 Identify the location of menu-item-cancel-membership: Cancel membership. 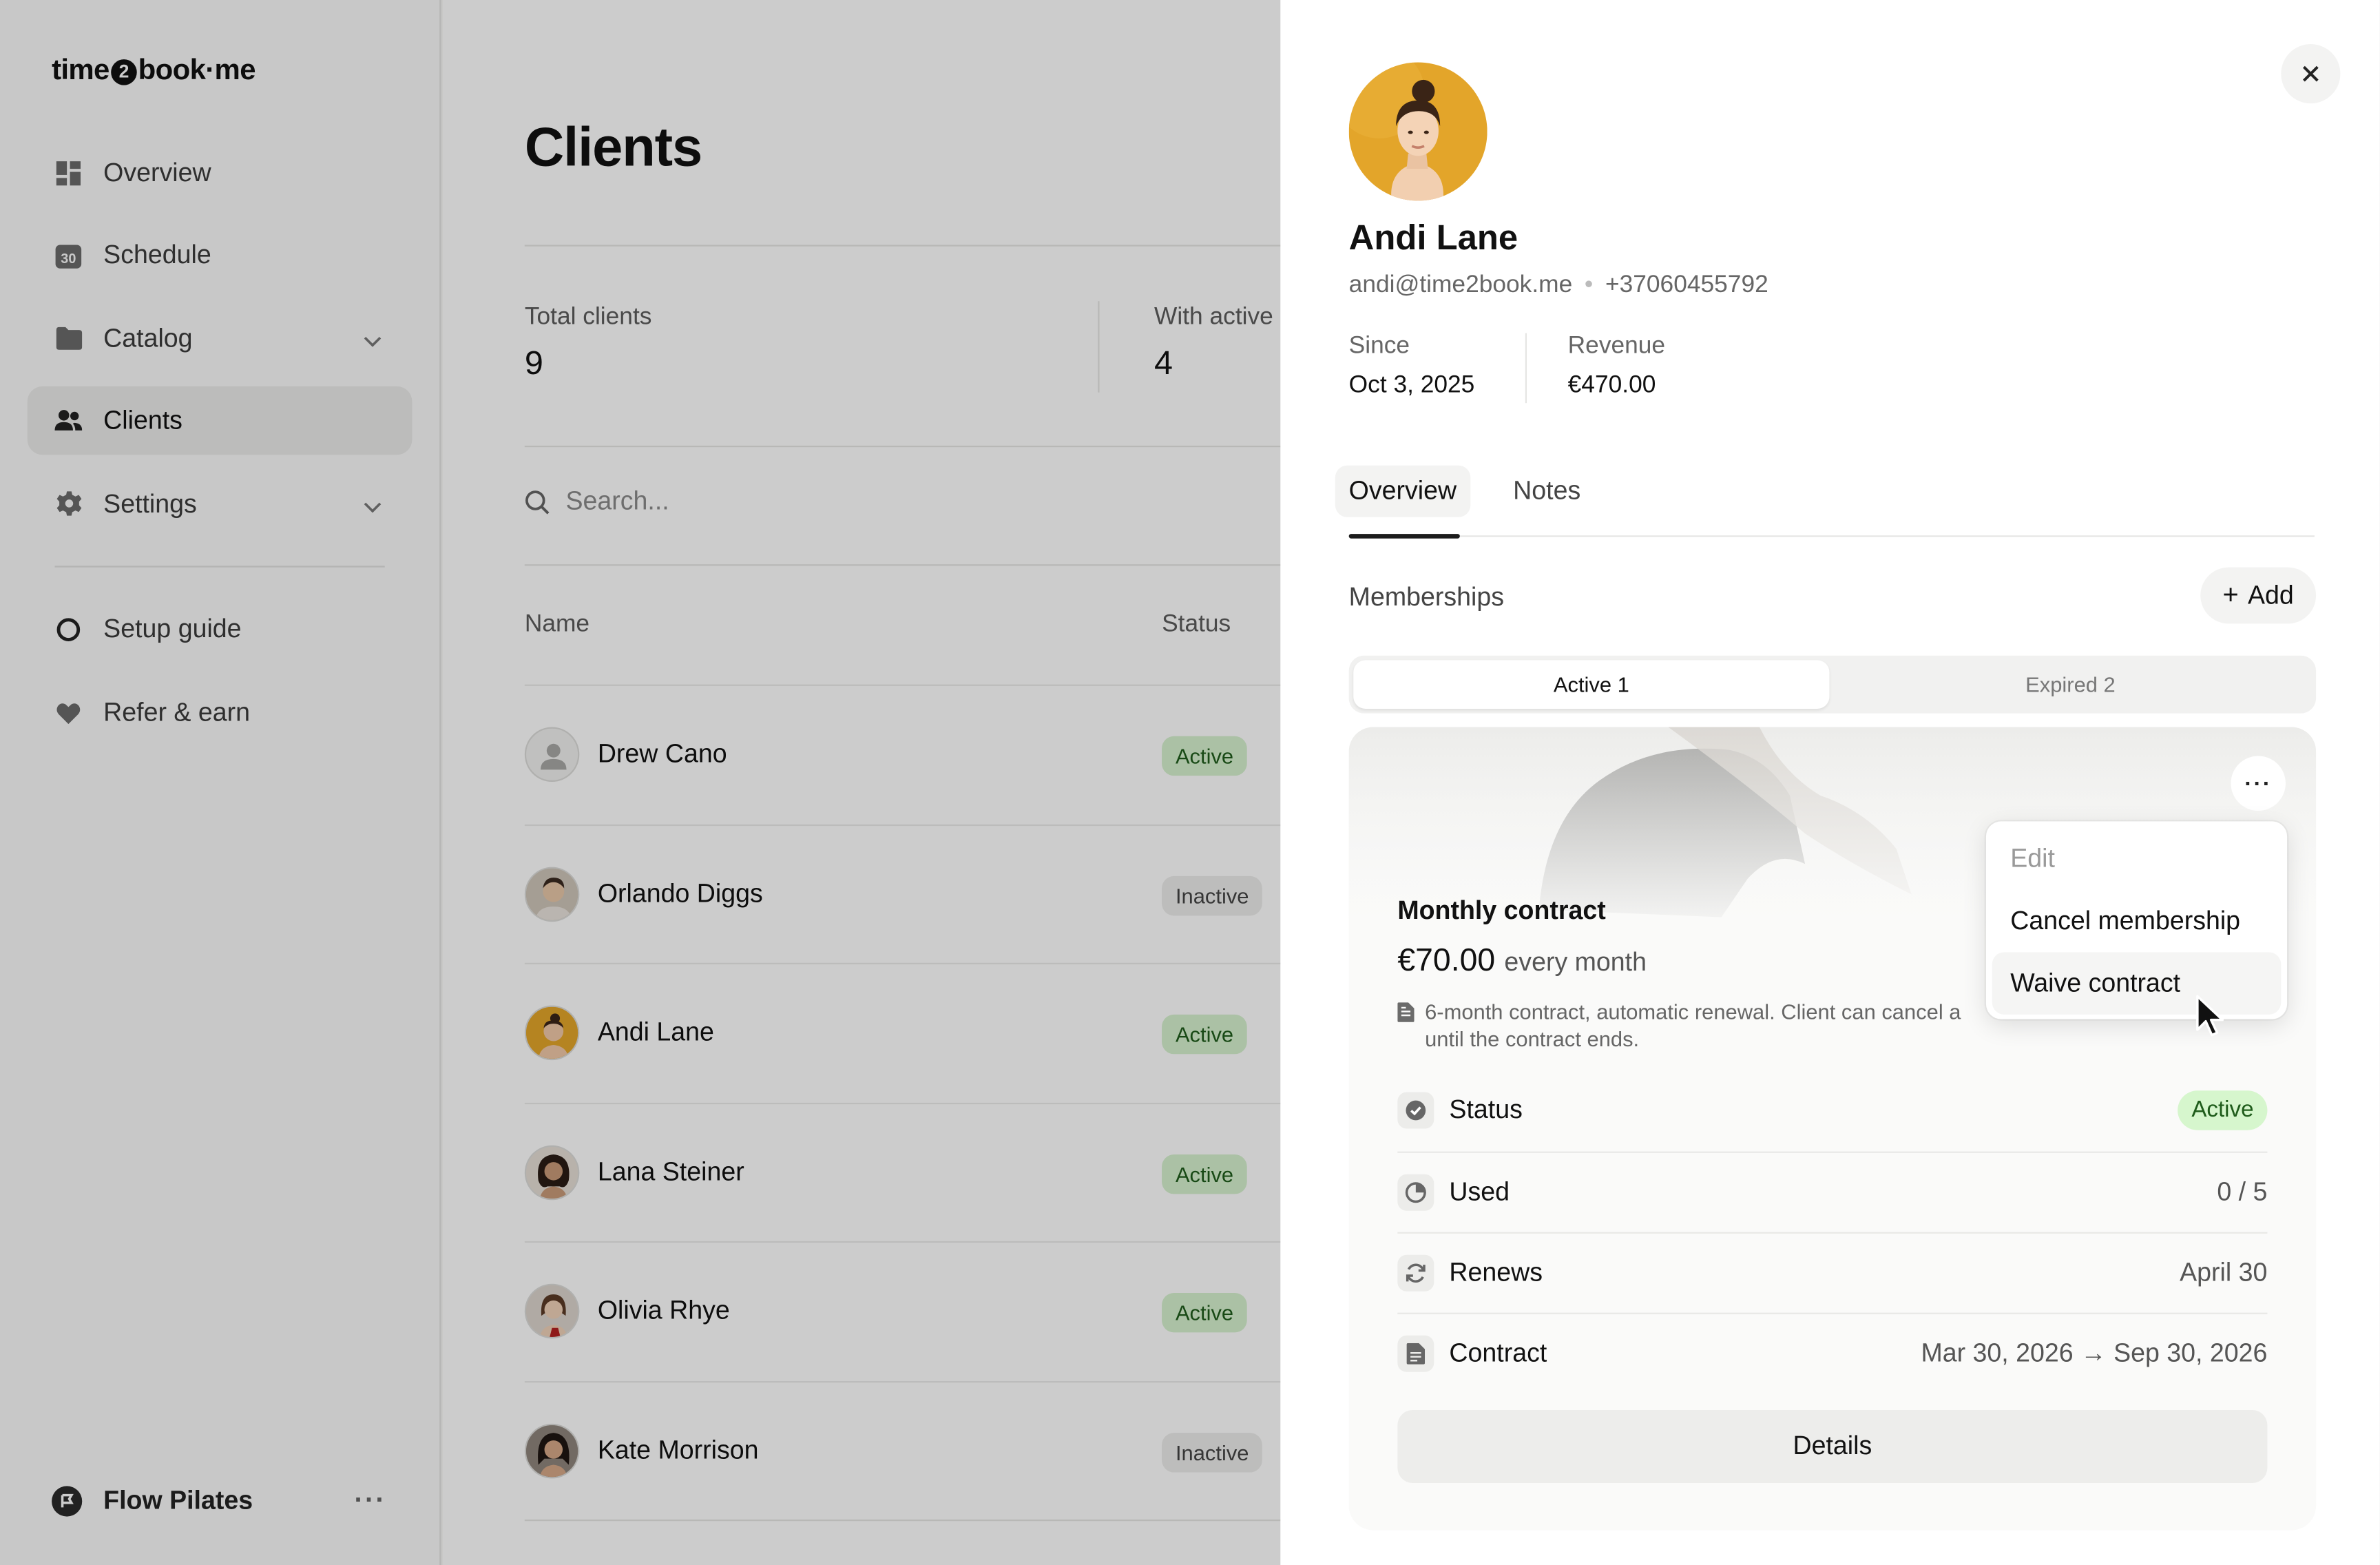
(2137, 921).